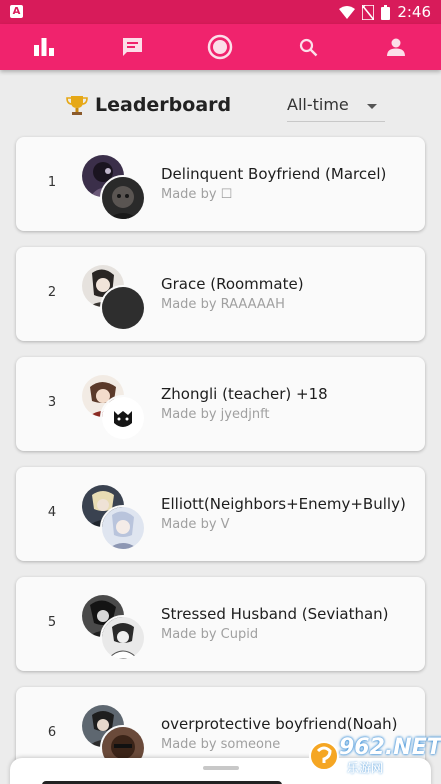 The image size is (441, 784). What do you see at coordinates (52, 182) in the screenshot?
I see `rank-number: 1` at bounding box center [52, 182].